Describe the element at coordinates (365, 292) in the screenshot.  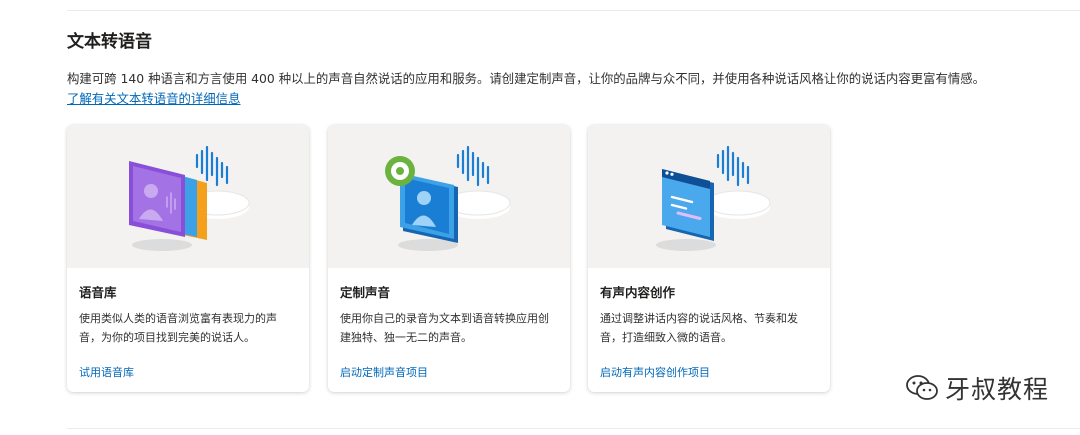
I see `card-title: 定制声音` at that location.